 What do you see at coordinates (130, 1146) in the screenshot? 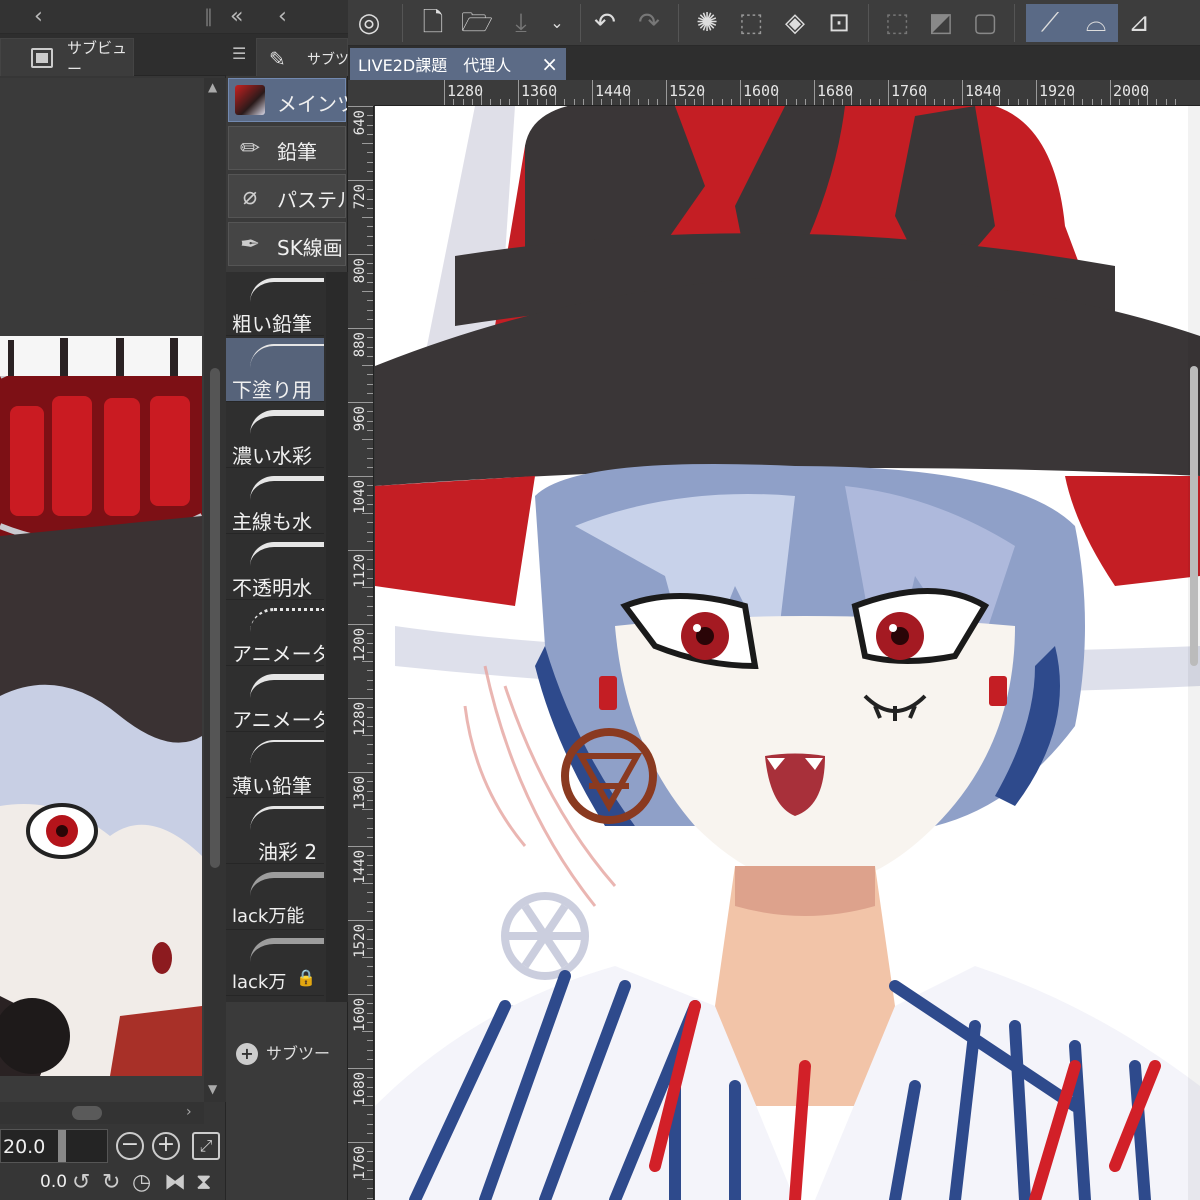
I see `zoom-out-icon: −` at bounding box center [130, 1146].